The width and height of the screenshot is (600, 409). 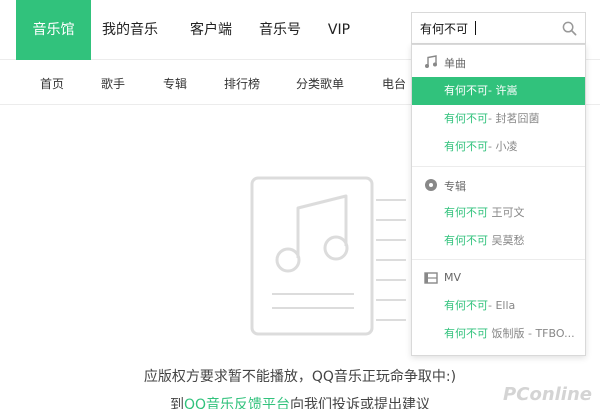 I want to click on group-label: MV, so click(x=453, y=277).